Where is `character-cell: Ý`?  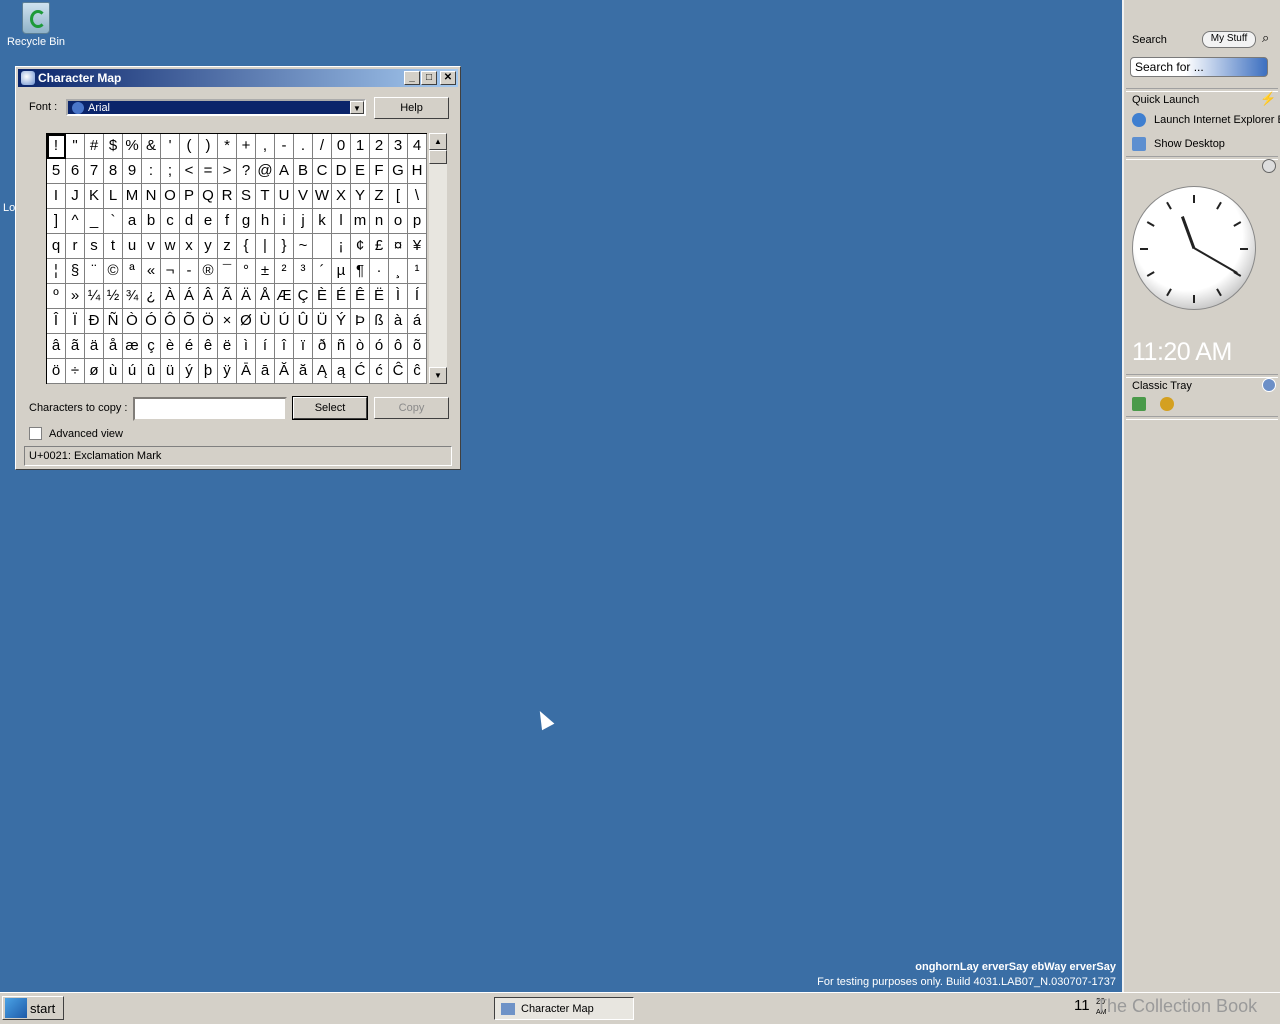 character-cell: Ý is located at coordinates (341, 321).